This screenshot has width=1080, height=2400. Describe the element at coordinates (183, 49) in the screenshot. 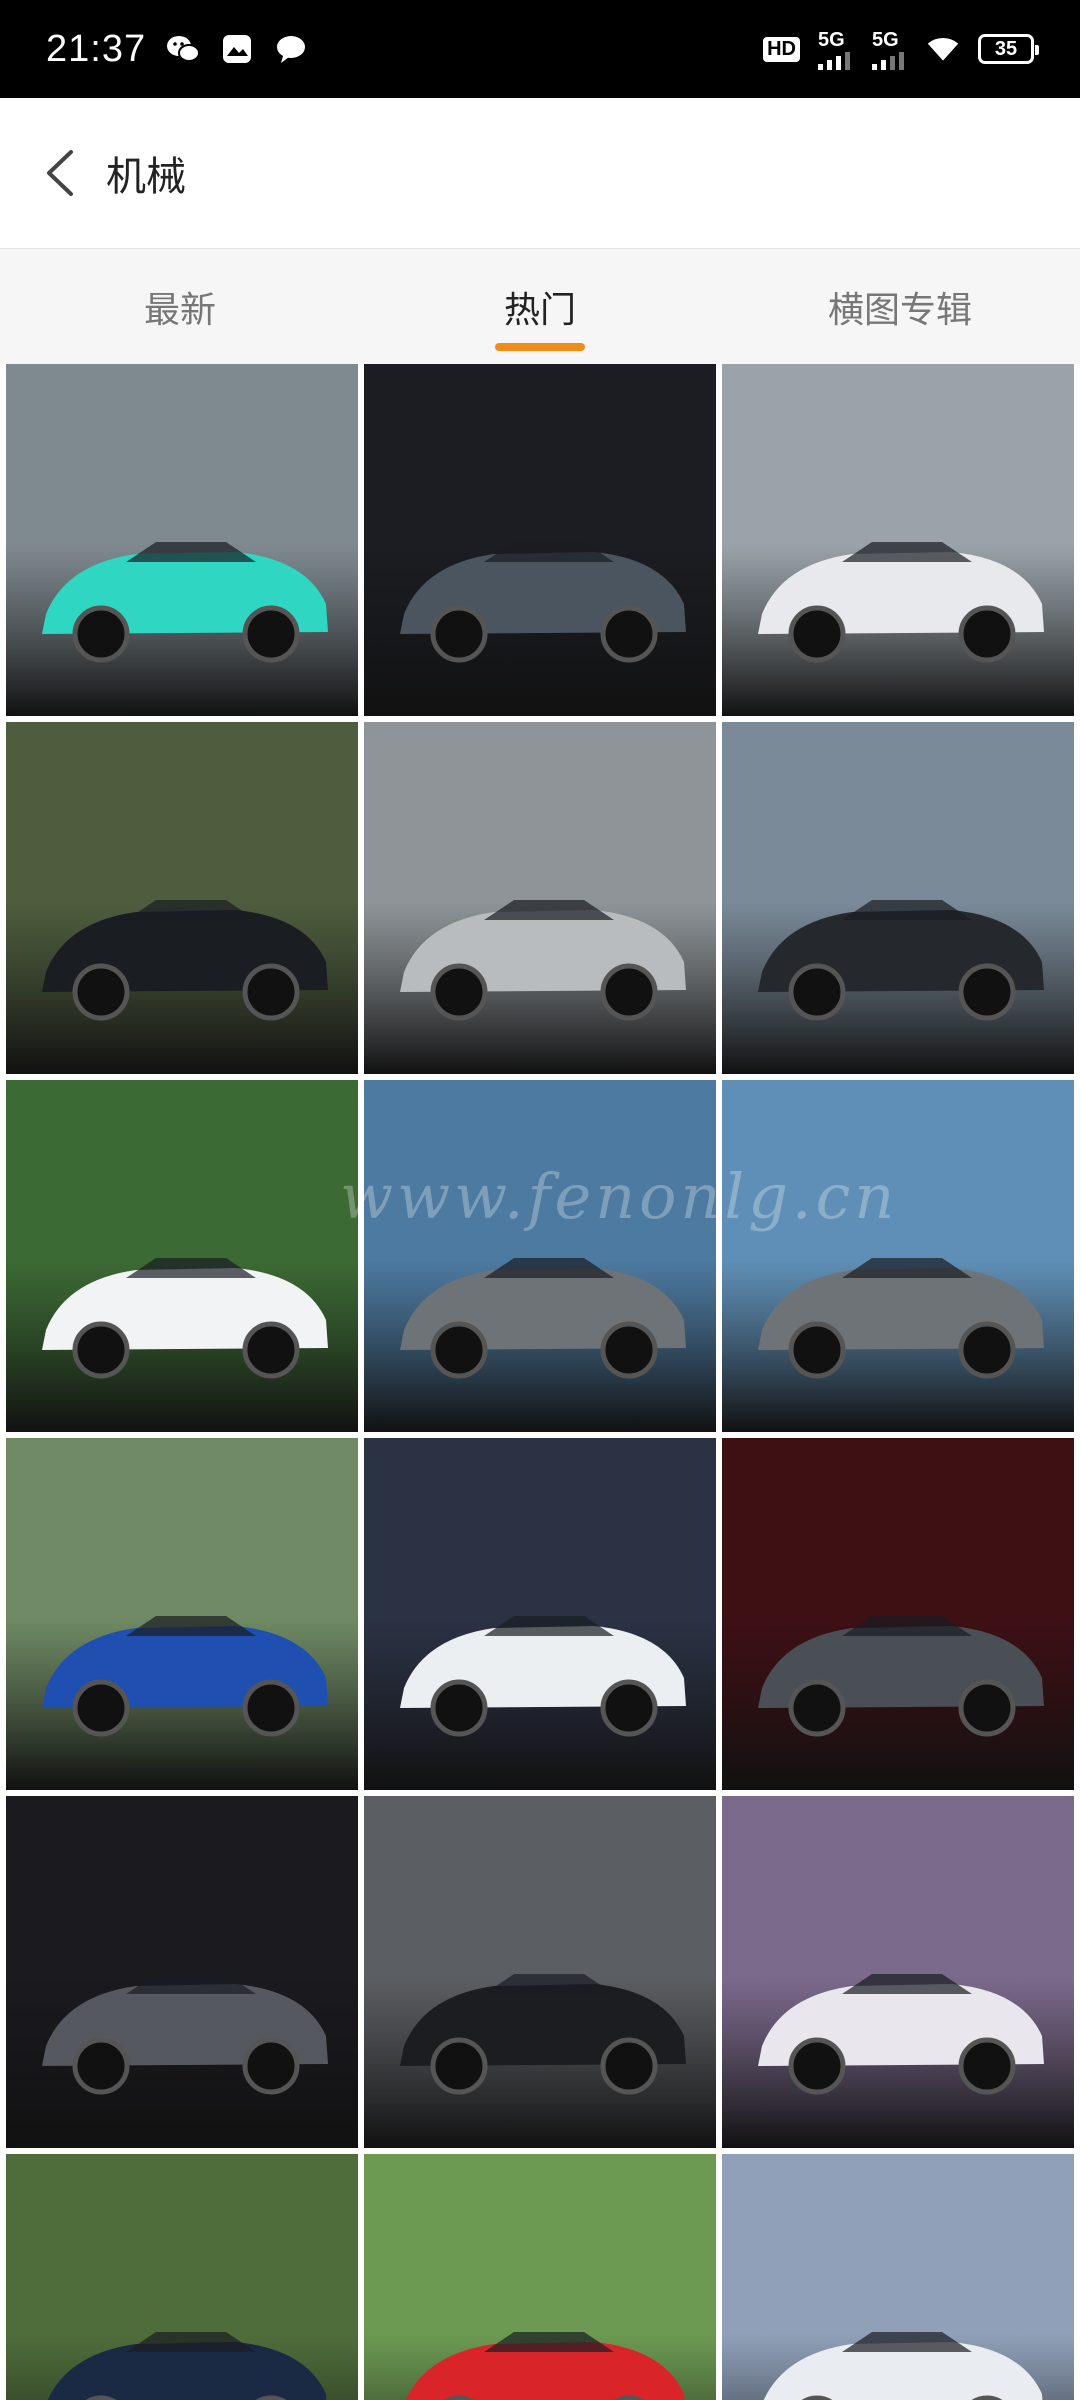

I see `wechat-icon` at that location.